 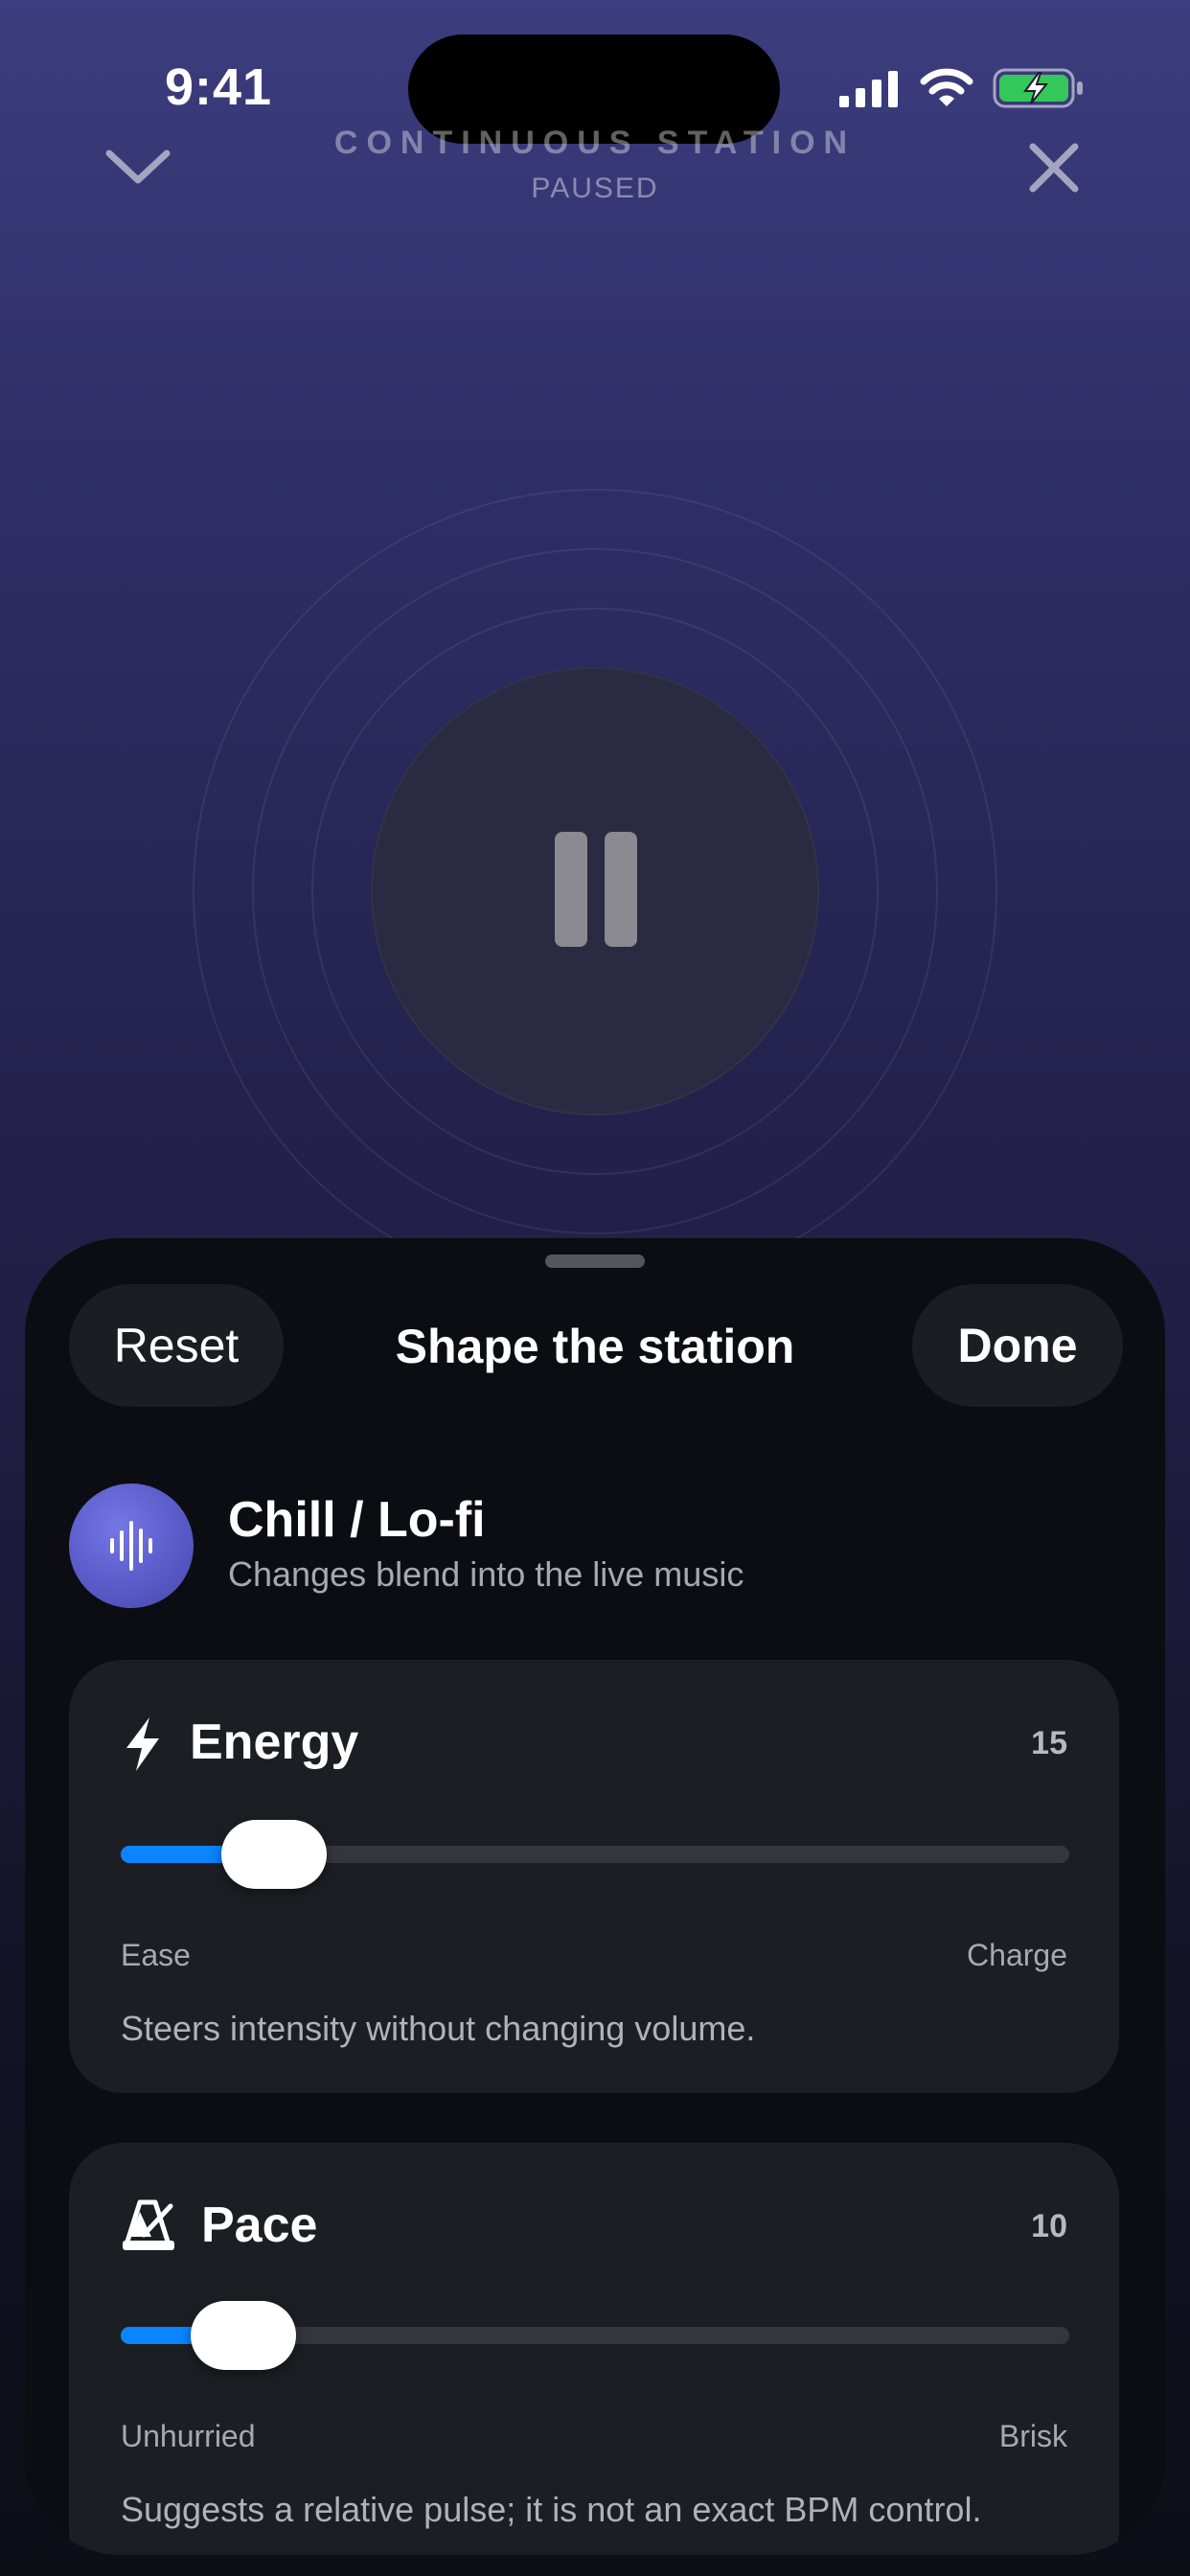 What do you see at coordinates (595, 1855) in the screenshot?
I see `energy-slider` at bounding box center [595, 1855].